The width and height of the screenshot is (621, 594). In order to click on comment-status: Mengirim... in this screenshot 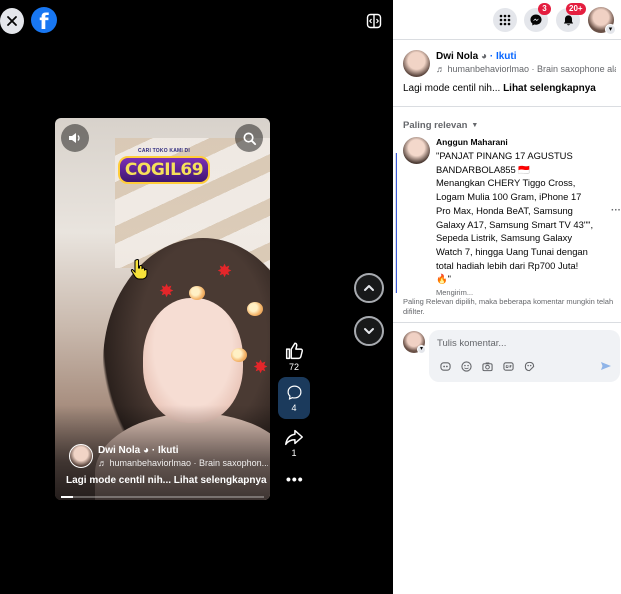, I will do `click(455, 293)`.